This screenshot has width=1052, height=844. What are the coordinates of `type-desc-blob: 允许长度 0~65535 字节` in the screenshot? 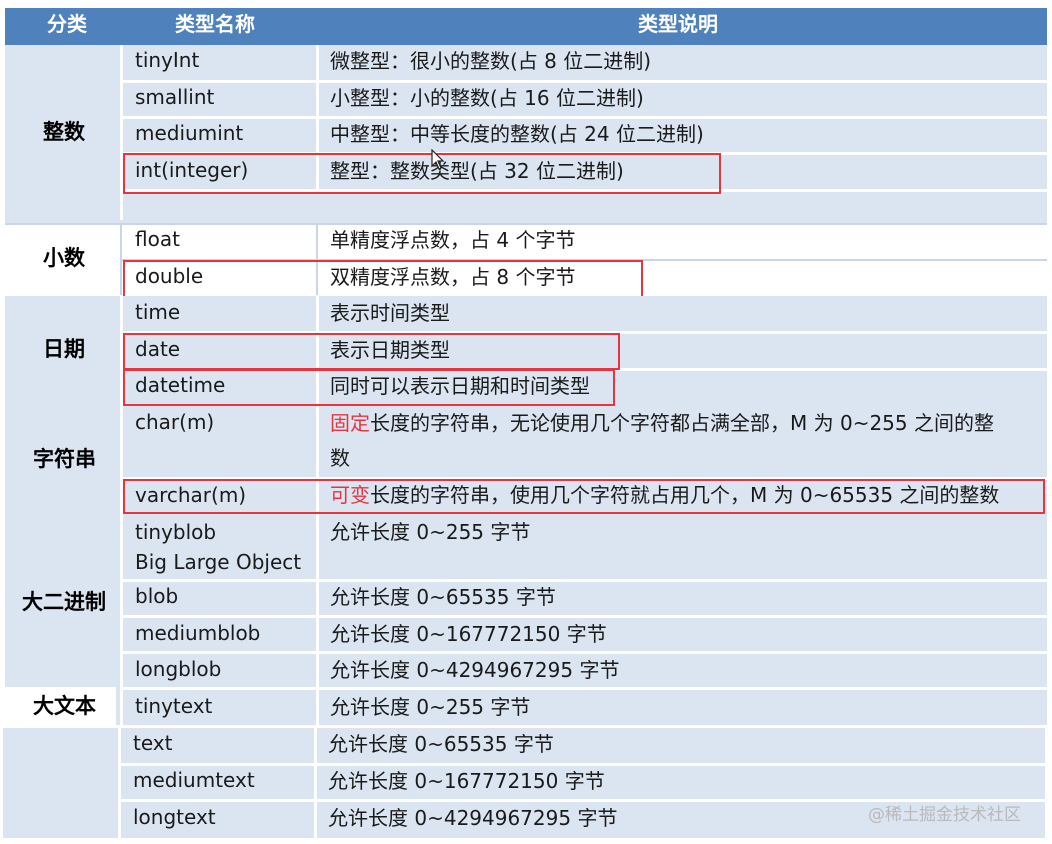 It's located at (443, 597).